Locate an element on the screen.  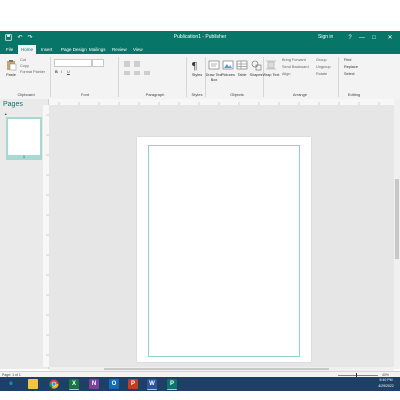
shapes-icon is located at coordinates (256, 65).